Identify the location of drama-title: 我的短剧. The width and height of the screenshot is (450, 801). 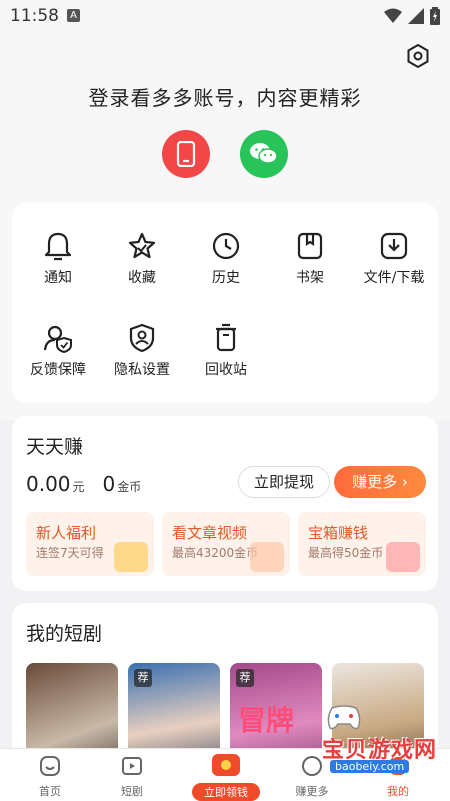
(64, 634).